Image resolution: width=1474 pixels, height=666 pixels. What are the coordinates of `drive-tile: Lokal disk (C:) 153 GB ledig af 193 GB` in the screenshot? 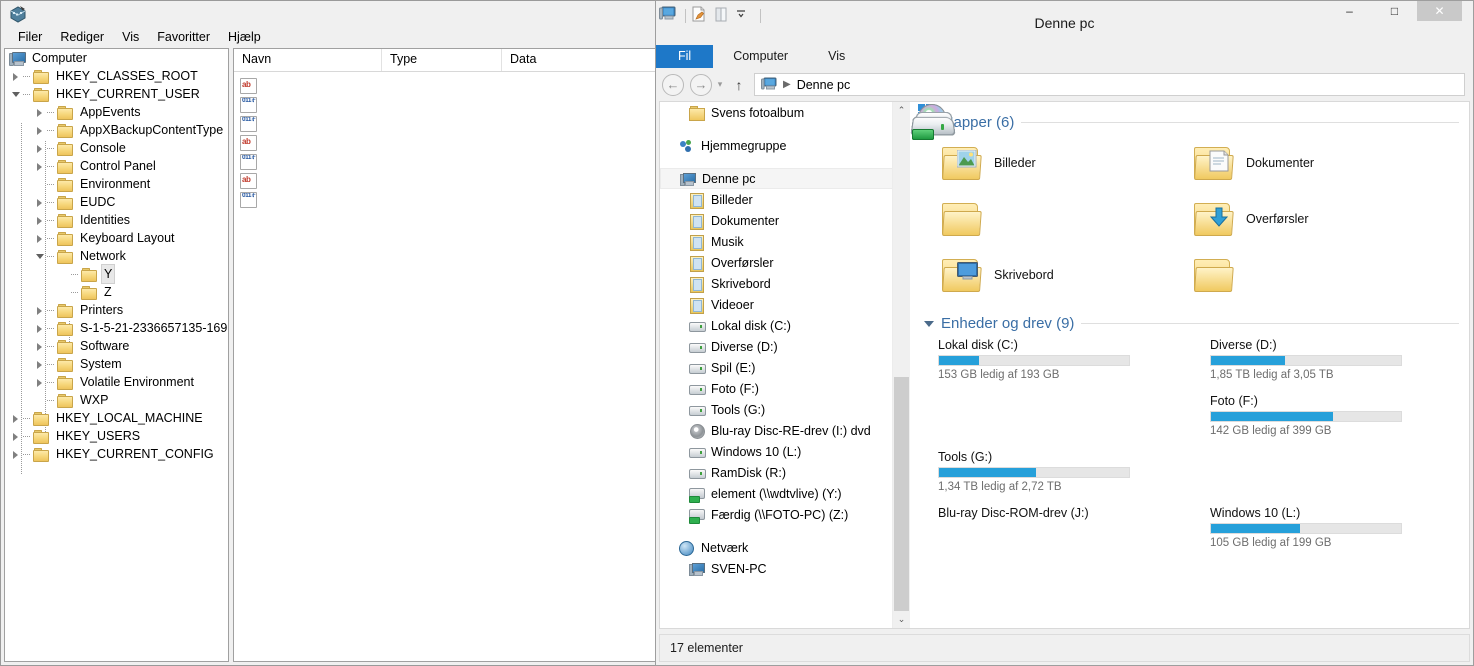 It's located at (1050, 248).